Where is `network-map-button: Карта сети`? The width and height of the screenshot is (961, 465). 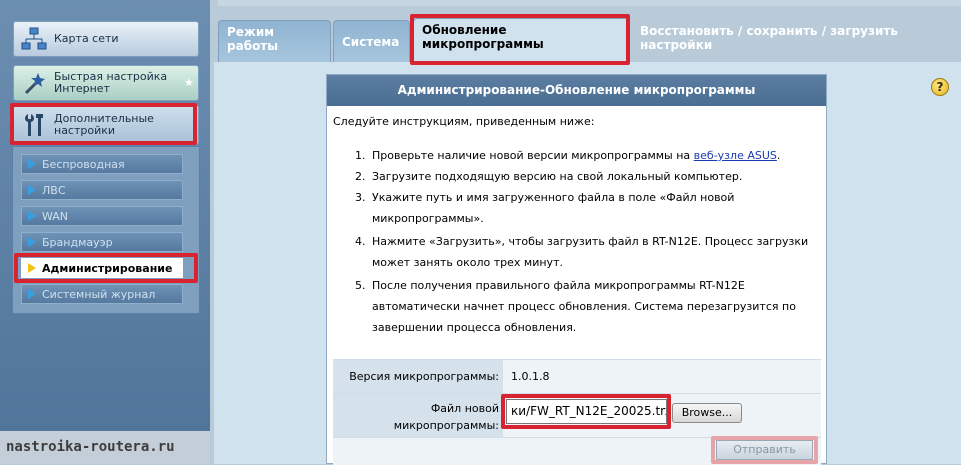
network-map-button: Карта сети is located at coordinates (106, 39).